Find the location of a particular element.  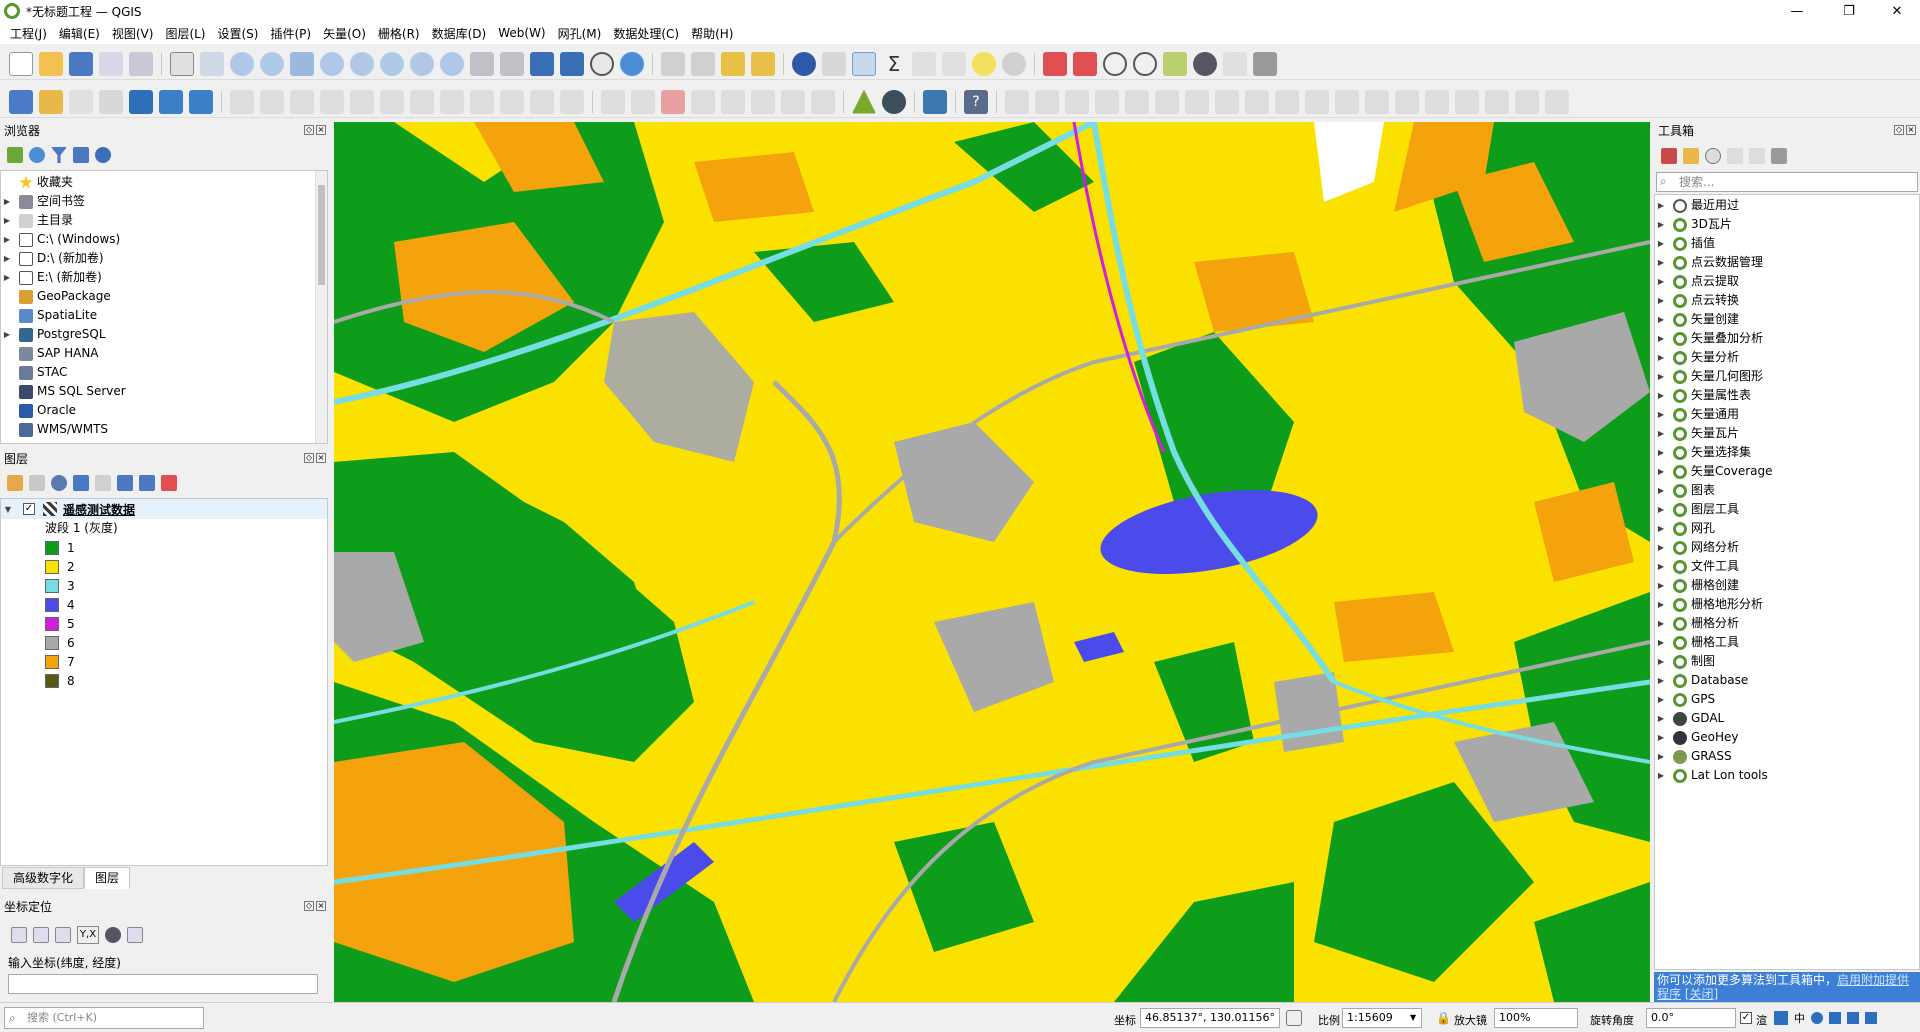

undo-icon is located at coordinates (542, 101).